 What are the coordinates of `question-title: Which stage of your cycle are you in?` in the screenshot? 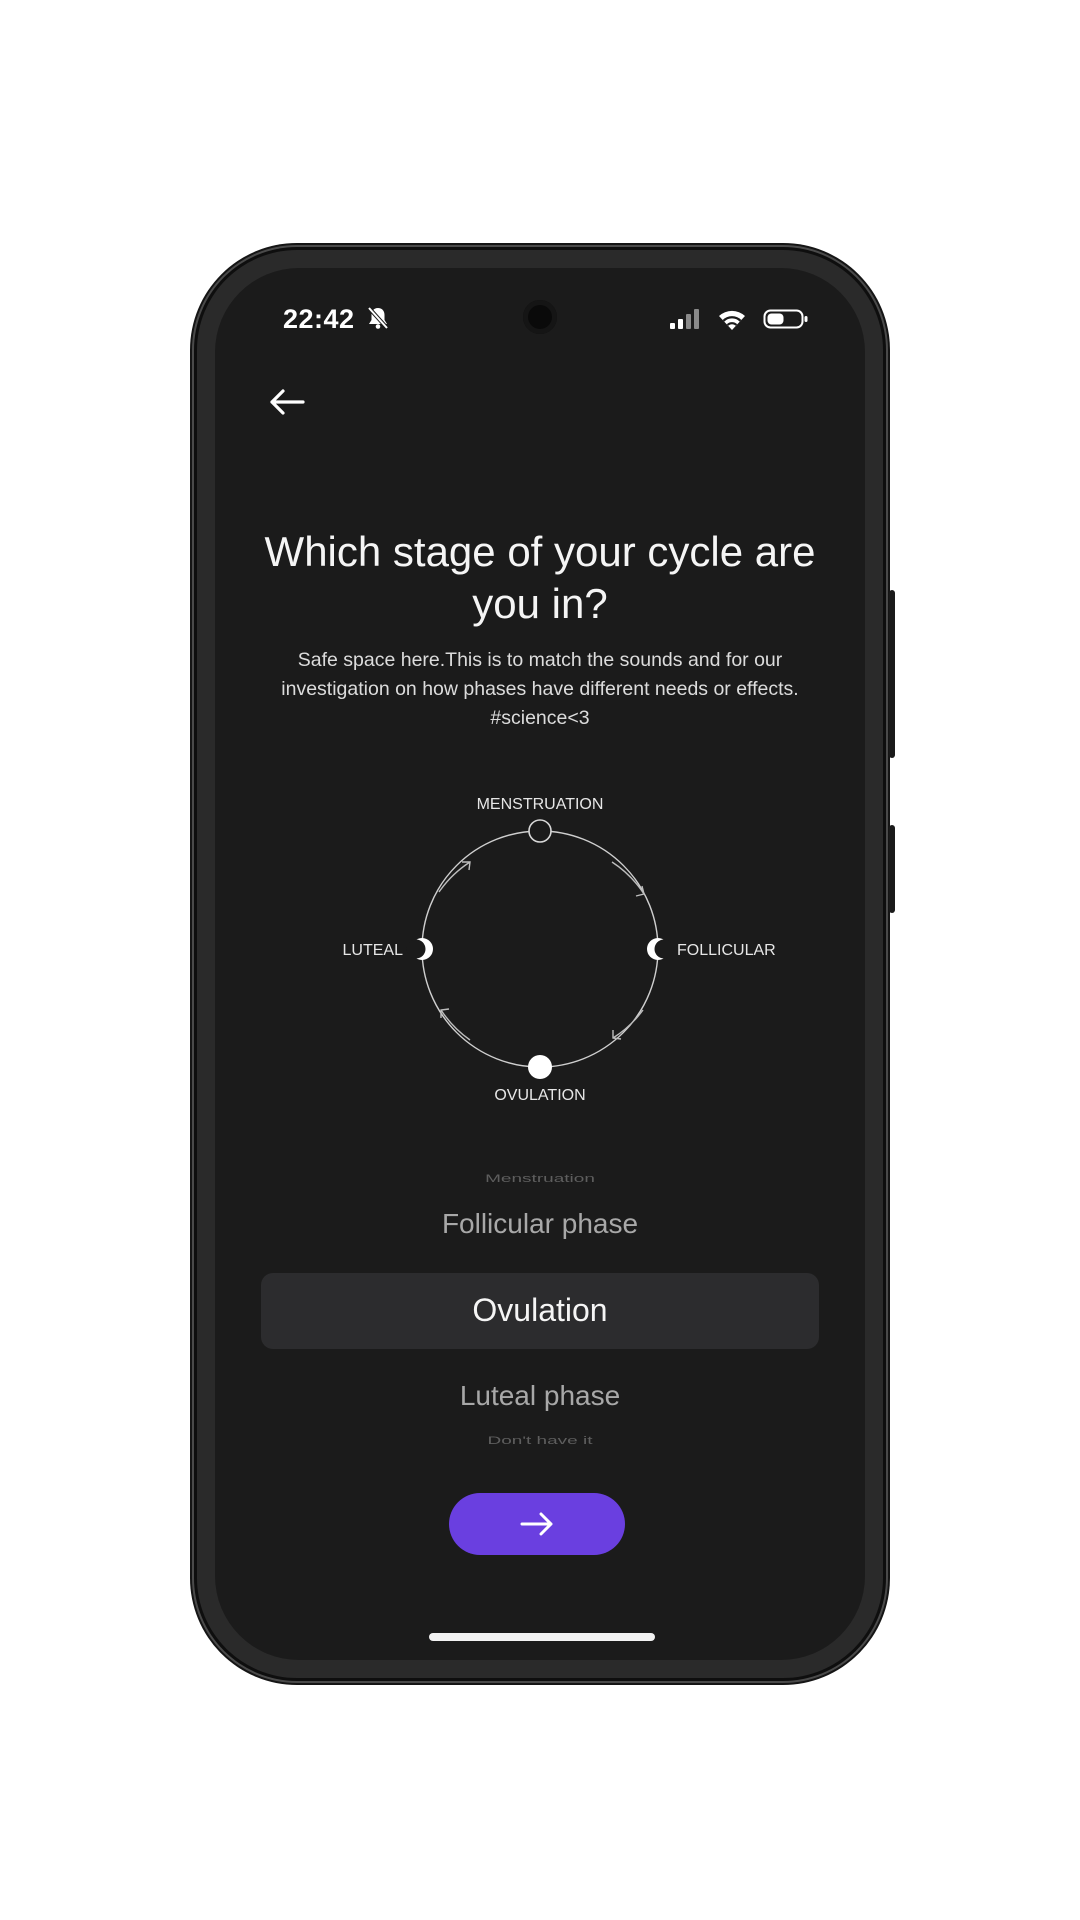 It's located at (540, 577).